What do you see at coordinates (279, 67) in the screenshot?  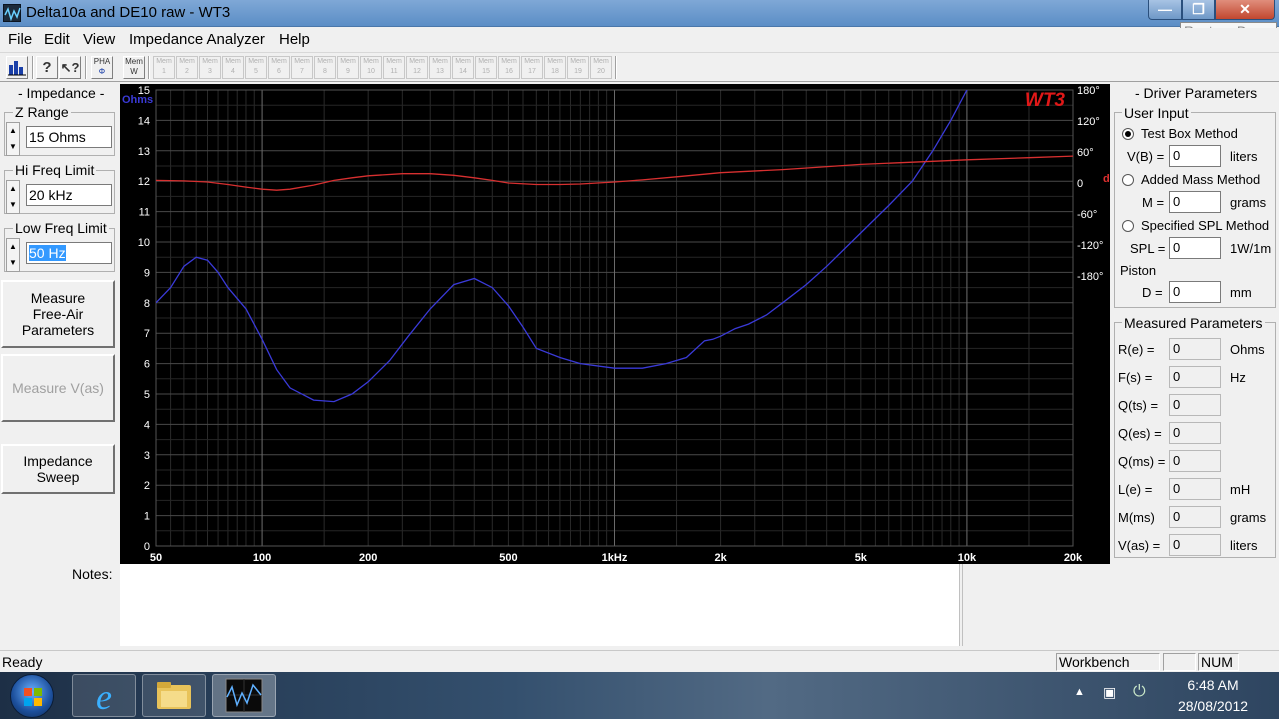 I see `memory-slot-6-button: Mem 6` at bounding box center [279, 67].